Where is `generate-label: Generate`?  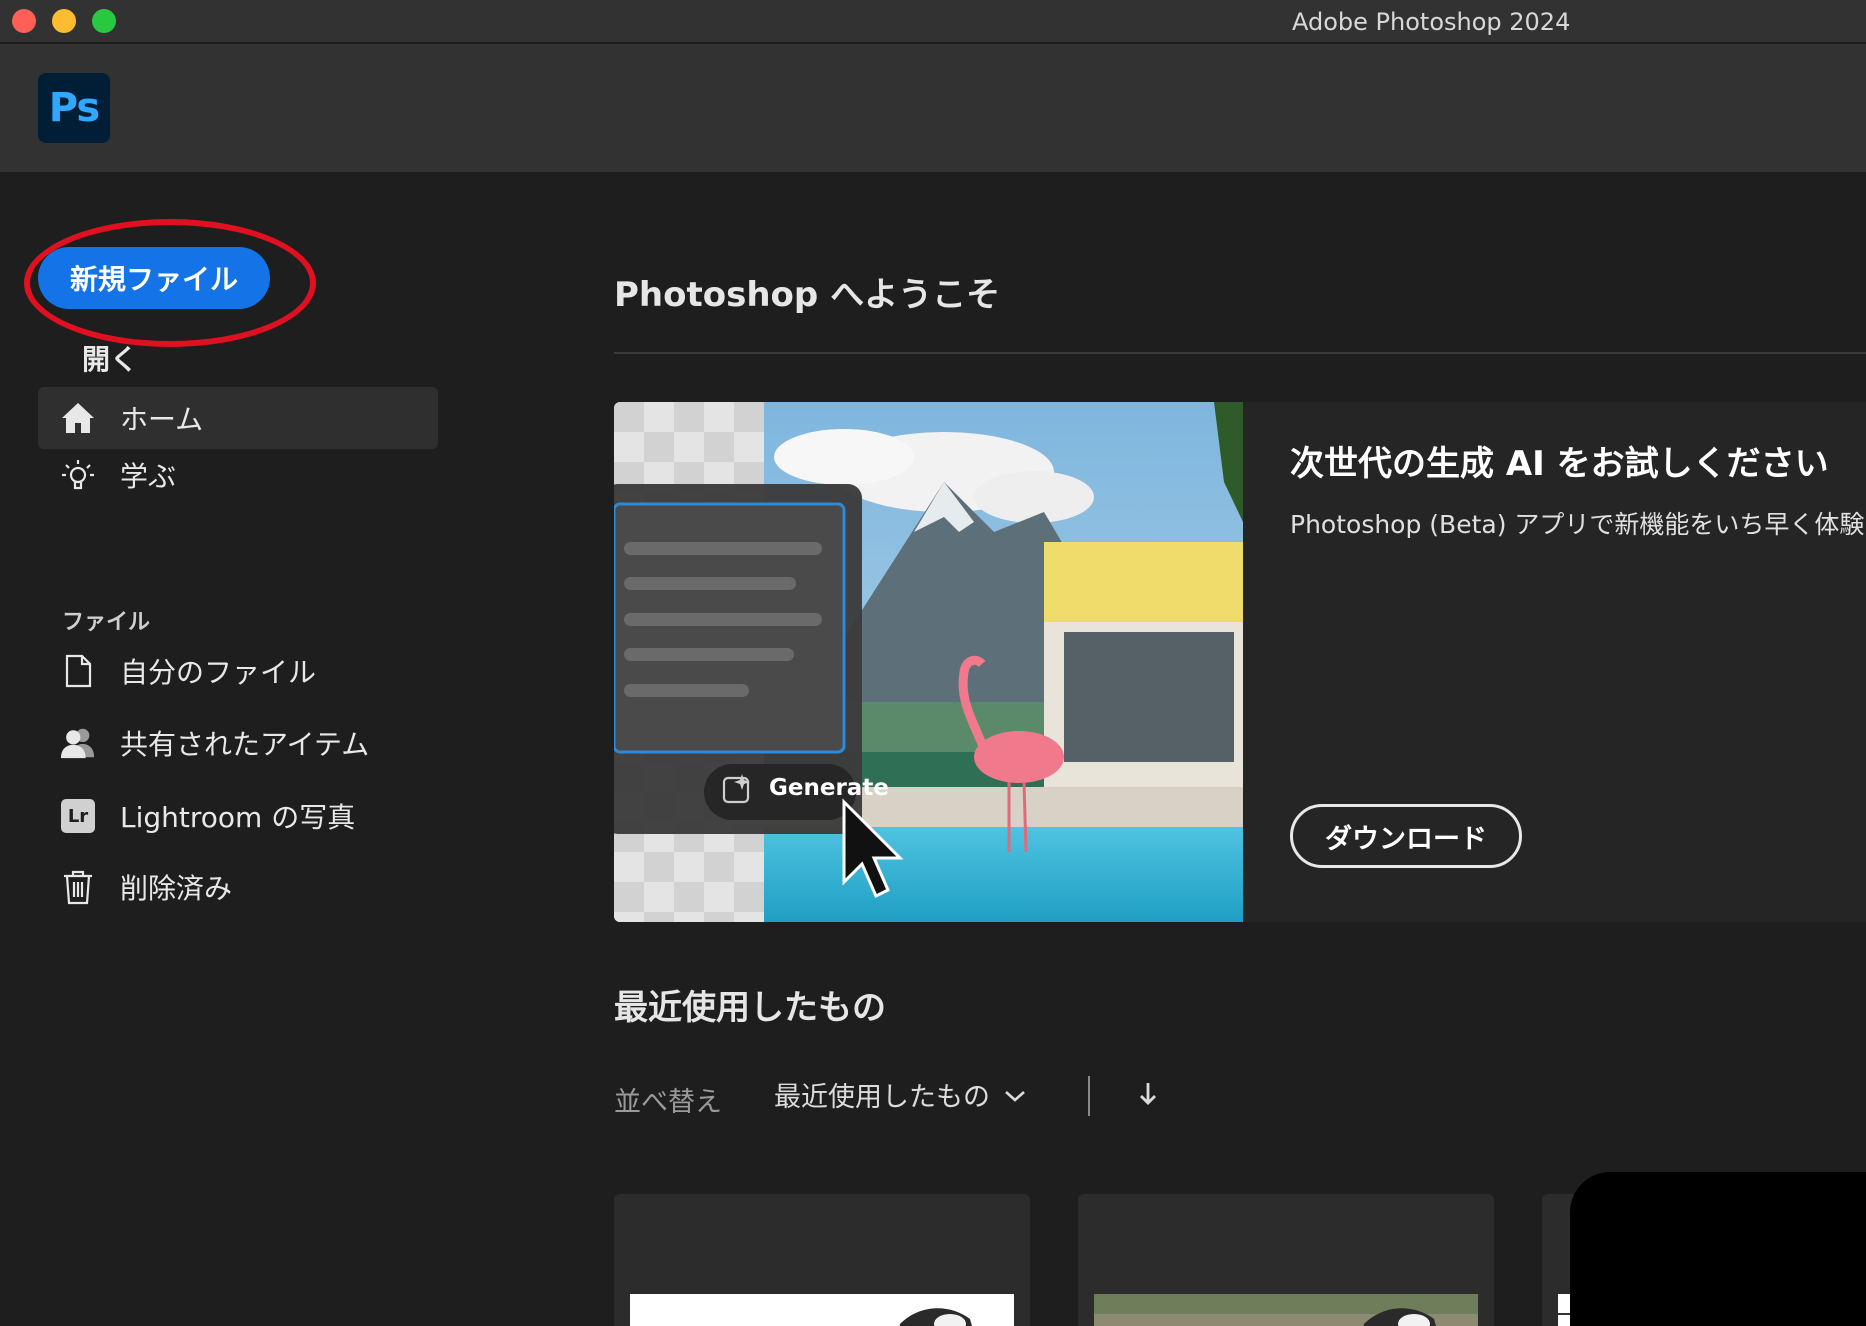
generate-label: Generate is located at coordinates (829, 788).